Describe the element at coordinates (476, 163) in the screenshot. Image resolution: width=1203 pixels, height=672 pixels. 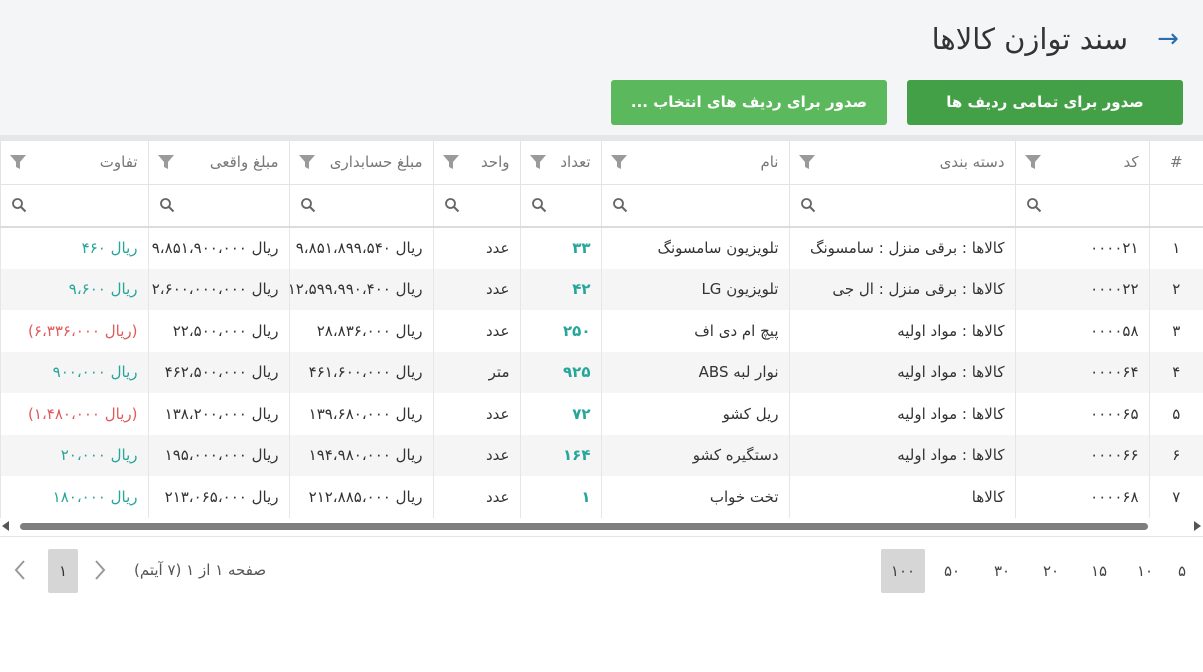
I see `column-header-unit: واحد` at that location.